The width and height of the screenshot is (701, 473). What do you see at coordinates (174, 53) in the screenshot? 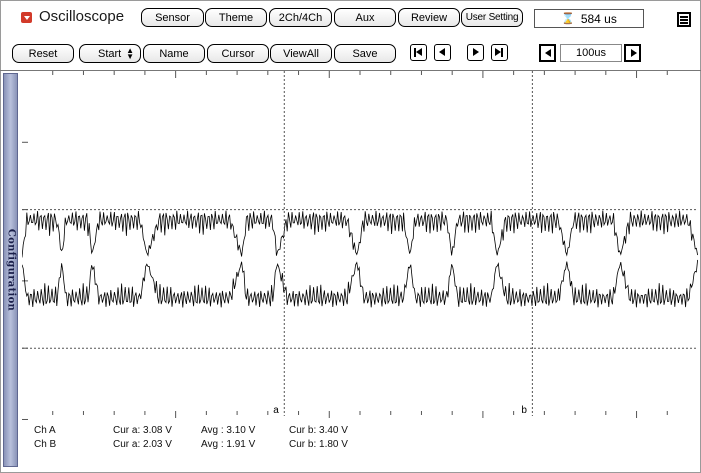
I see `name-button: Name` at bounding box center [174, 53].